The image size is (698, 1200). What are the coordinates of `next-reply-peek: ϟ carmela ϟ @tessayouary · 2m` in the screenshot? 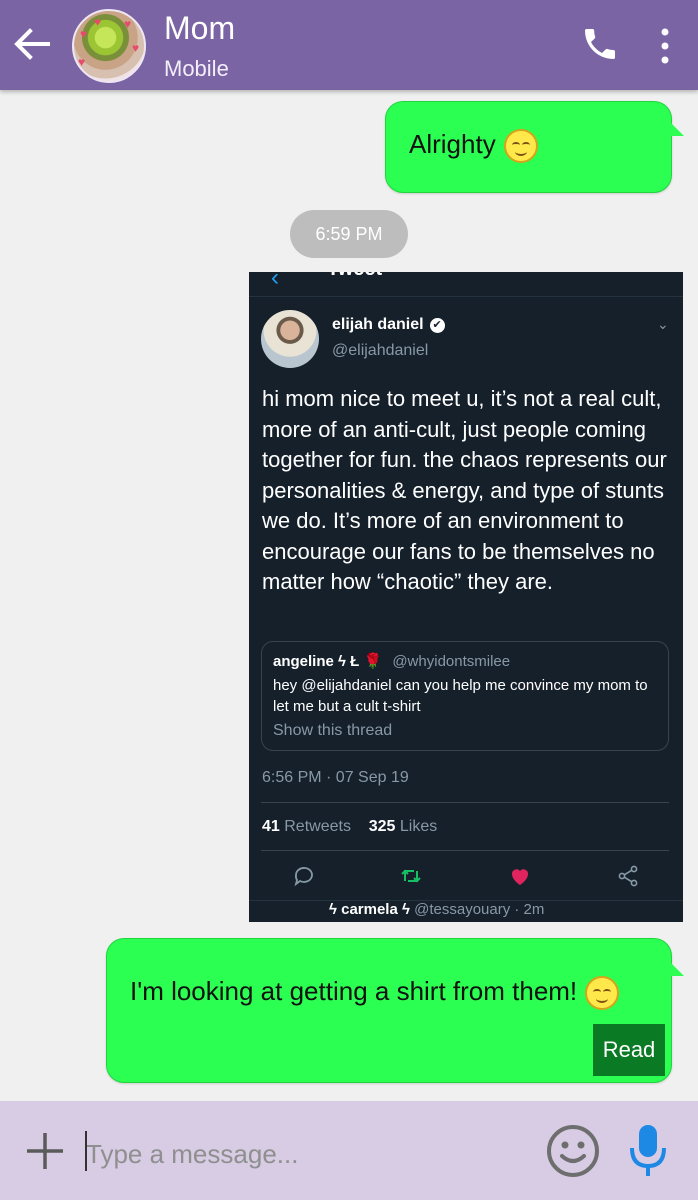 It's located at (466, 911).